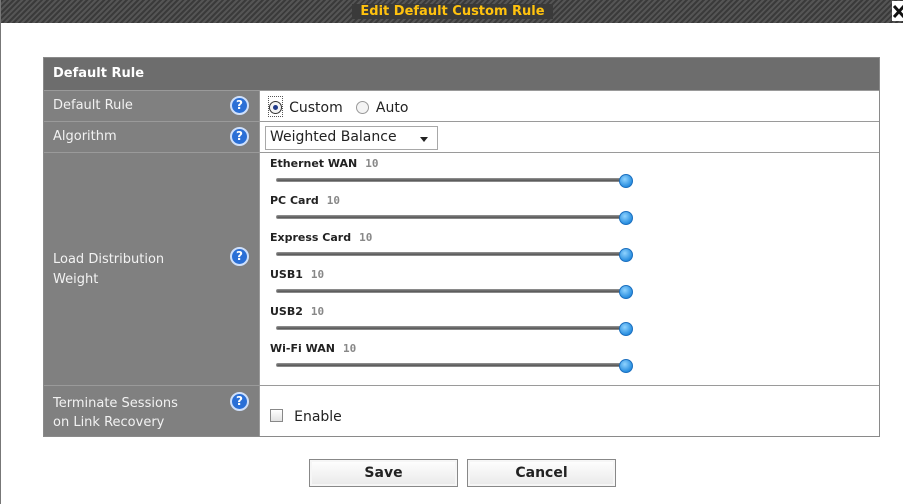 Image resolution: width=903 pixels, height=504 pixels. Describe the element at coordinates (424, 139) in the screenshot. I see `chevron-down-icon` at that location.